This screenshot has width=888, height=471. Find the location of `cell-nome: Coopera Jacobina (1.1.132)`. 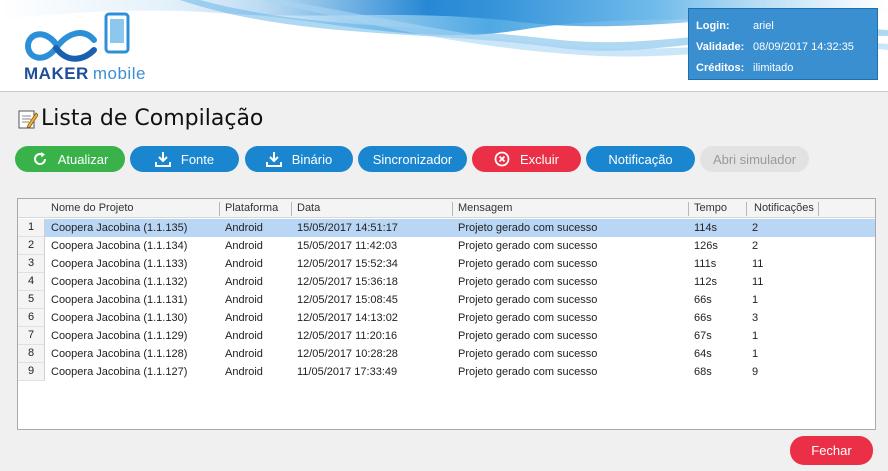

cell-nome: Coopera Jacobina (1.1.132) is located at coordinates (119, 282).